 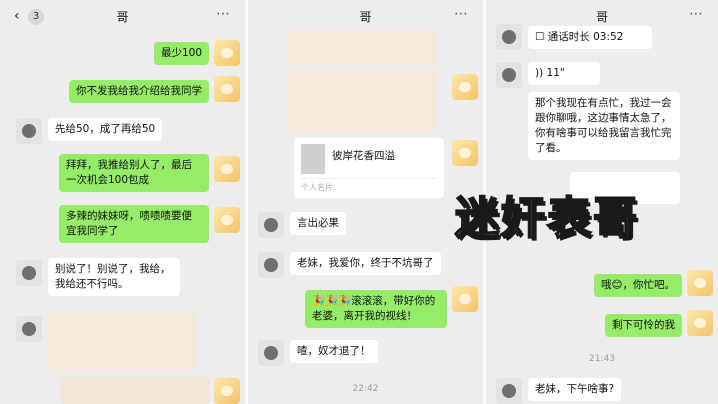 What do you see at coordinates (369, 178) in the screenshot?
I see `divider` at bounding box center [369, 178].